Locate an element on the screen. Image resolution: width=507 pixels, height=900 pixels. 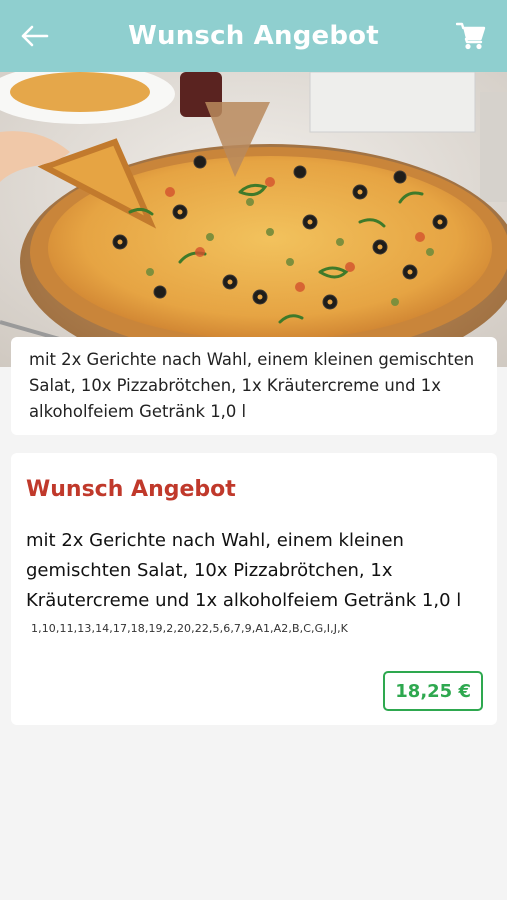
shopping-cart-icon is located at coordinates (471, 36).